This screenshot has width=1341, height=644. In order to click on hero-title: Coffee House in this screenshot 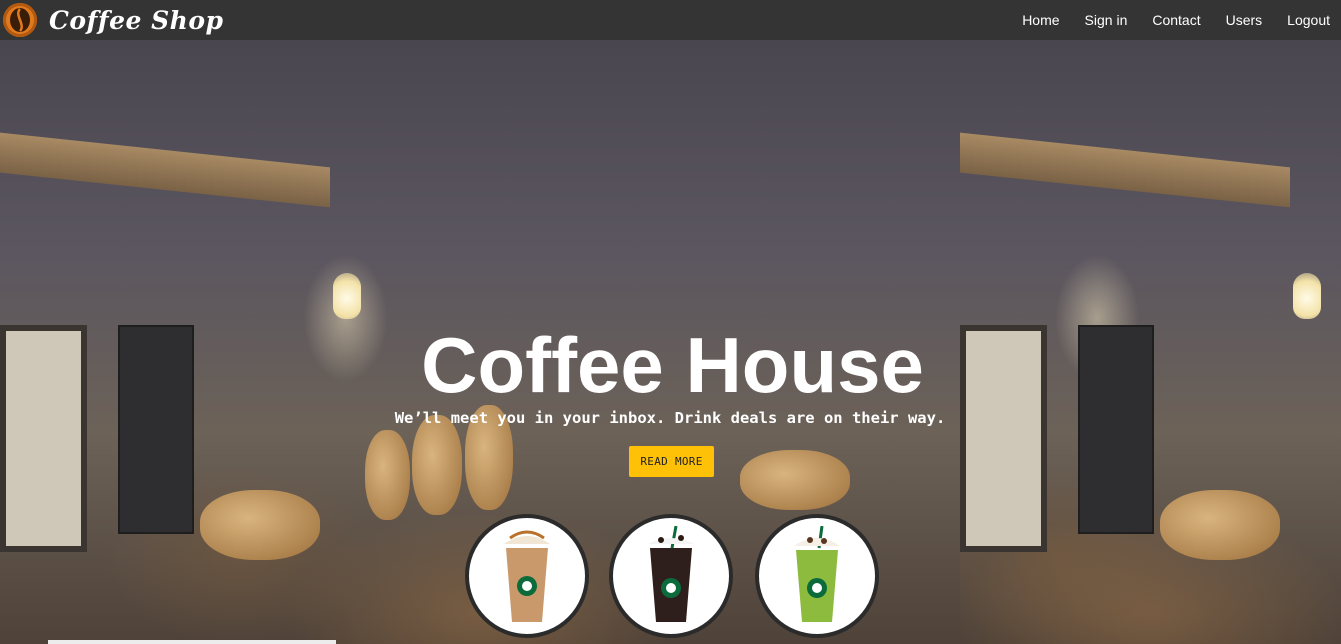, I will do `click(672, 365)`.